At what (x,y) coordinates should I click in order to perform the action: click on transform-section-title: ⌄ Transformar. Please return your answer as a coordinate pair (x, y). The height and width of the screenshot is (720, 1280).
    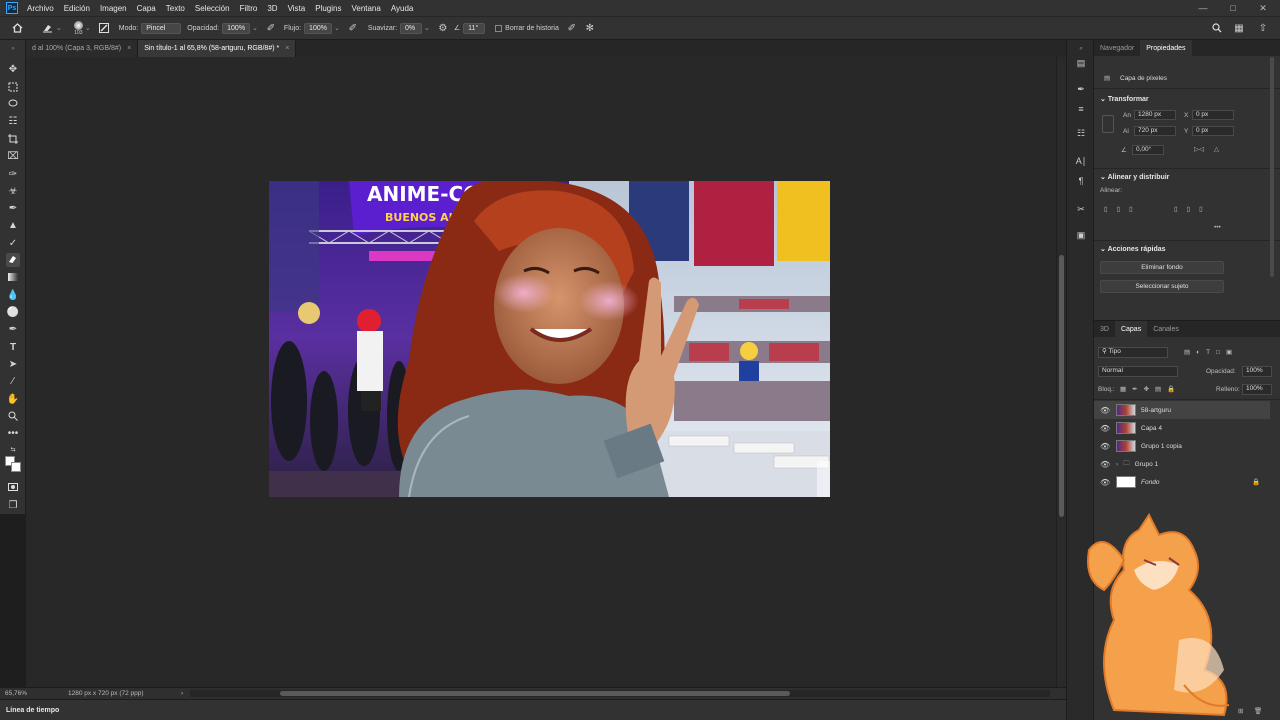
    Looking at the image, I should click on (1124, 99).